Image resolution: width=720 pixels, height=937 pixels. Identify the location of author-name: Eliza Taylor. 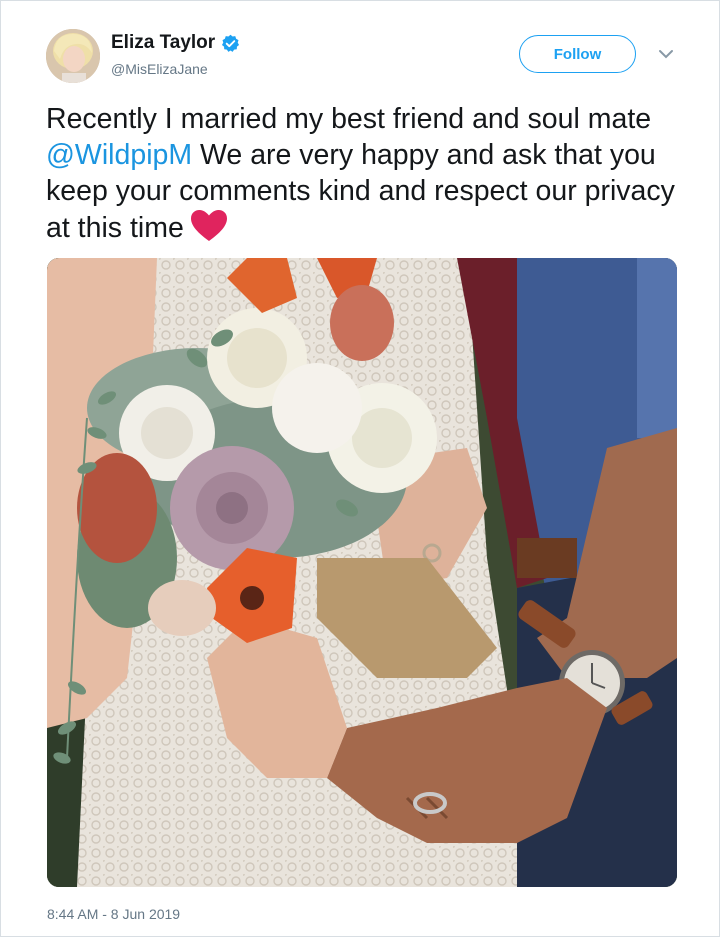
(163, 43).